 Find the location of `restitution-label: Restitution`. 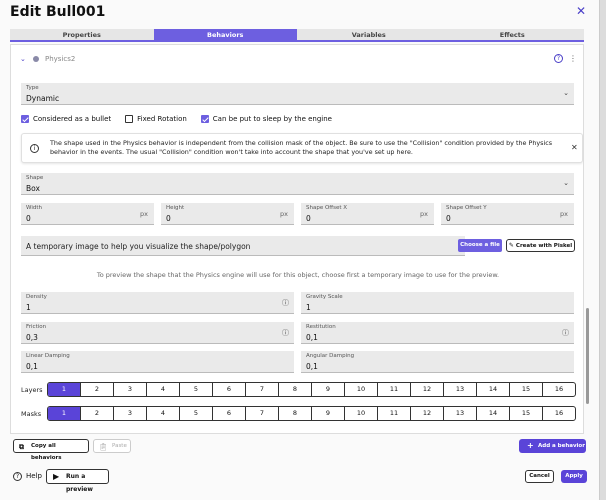

restitution-label: Restitution is located at coordinates (321, 327).